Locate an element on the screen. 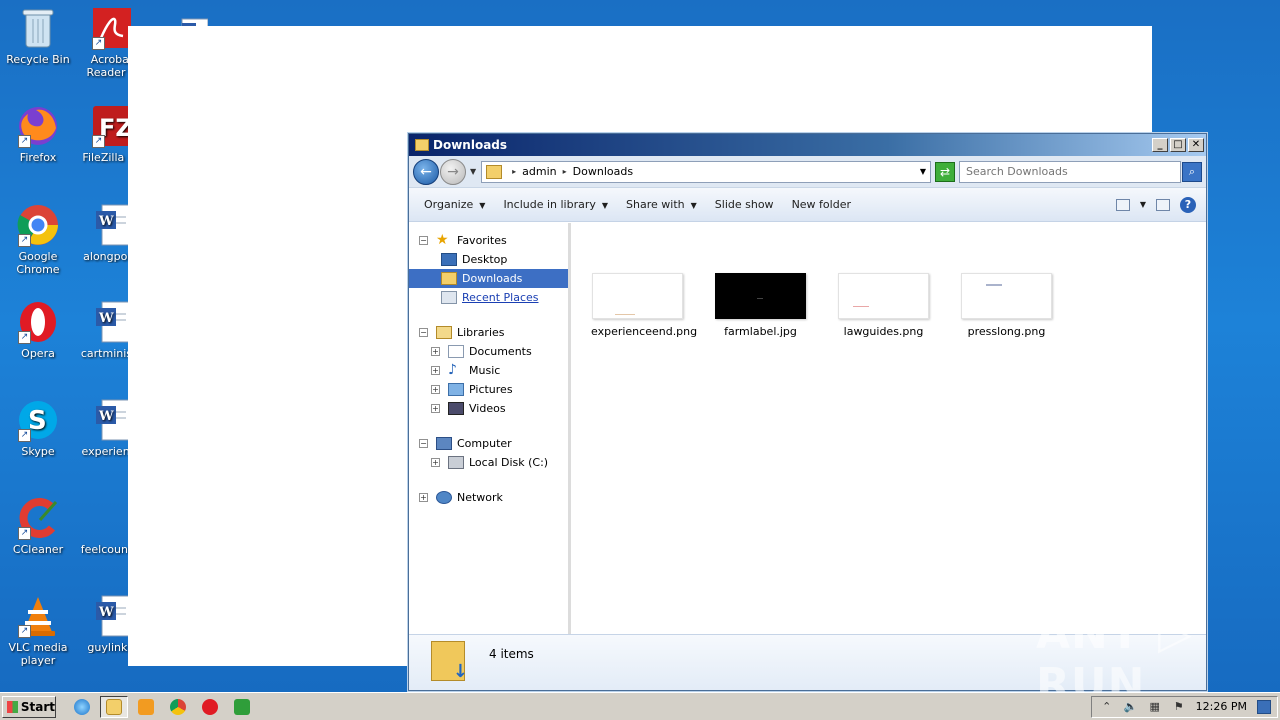  file-item: lawguides.png is located at coordinates (883, 305).